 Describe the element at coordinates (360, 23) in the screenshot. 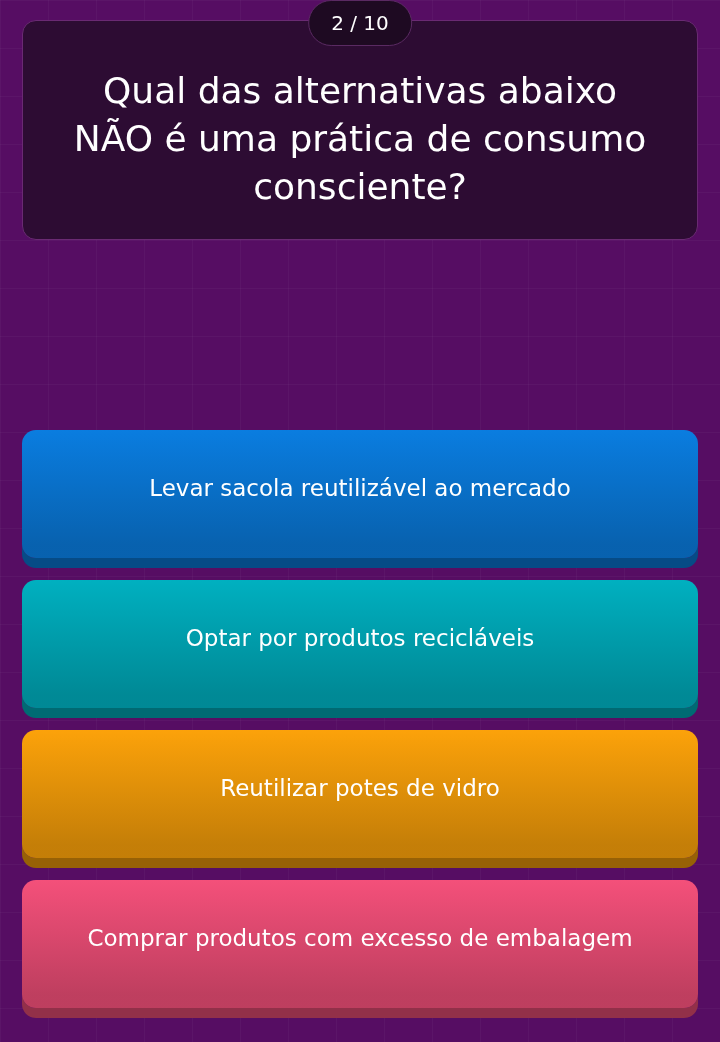

I see `question-counter: 2 / 10` at that location.